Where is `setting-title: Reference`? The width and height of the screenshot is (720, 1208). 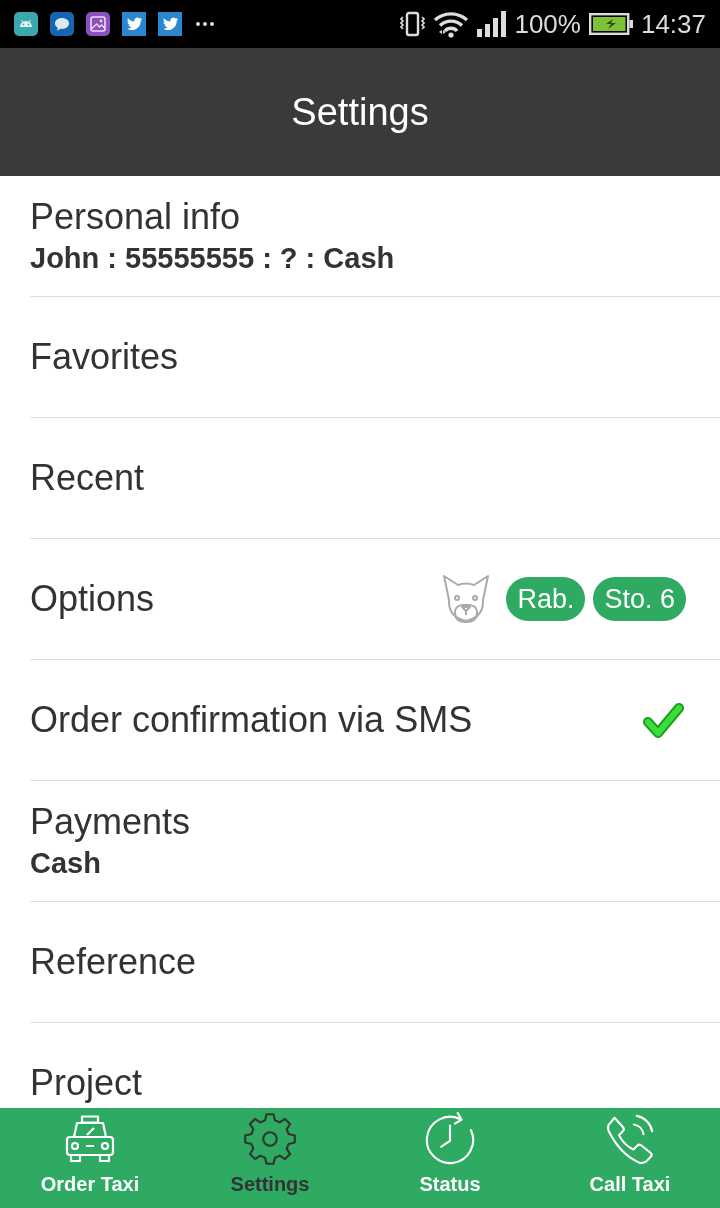
setting-title: Reference is located at coordinates (113, 962).